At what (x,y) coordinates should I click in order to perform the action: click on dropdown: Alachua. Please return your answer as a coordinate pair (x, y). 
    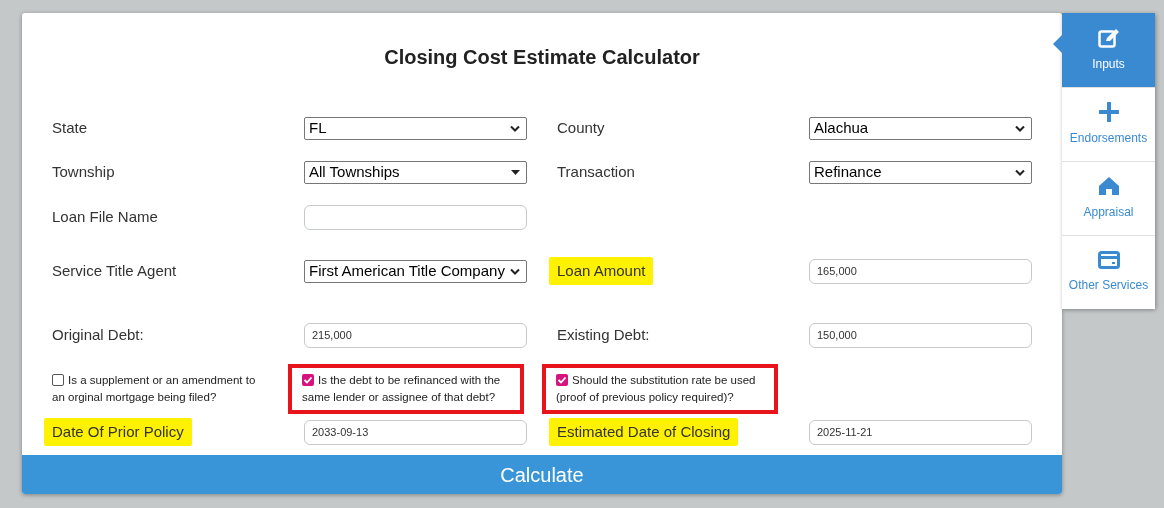
    Looking at the image, I should click on (920, 128).